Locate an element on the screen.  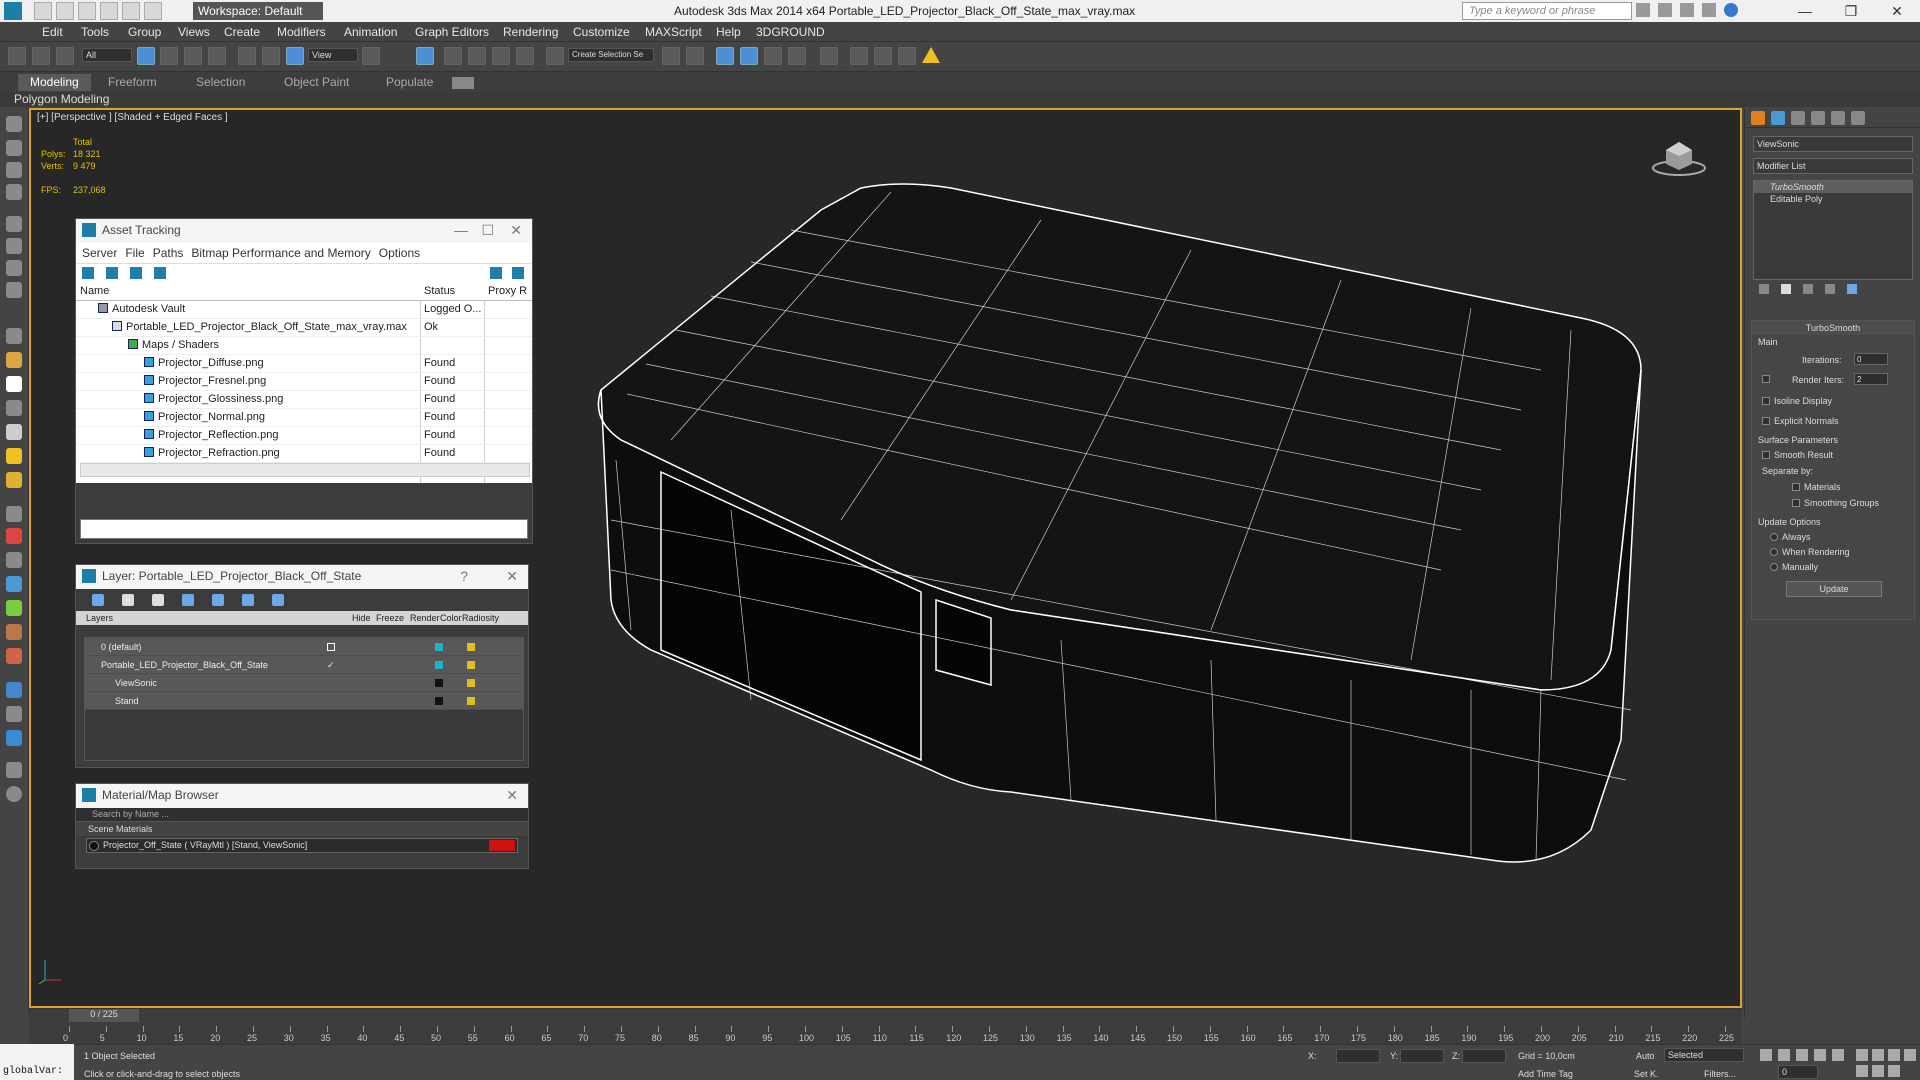
motion-tab-icon is located at coordinates (1818, 118).